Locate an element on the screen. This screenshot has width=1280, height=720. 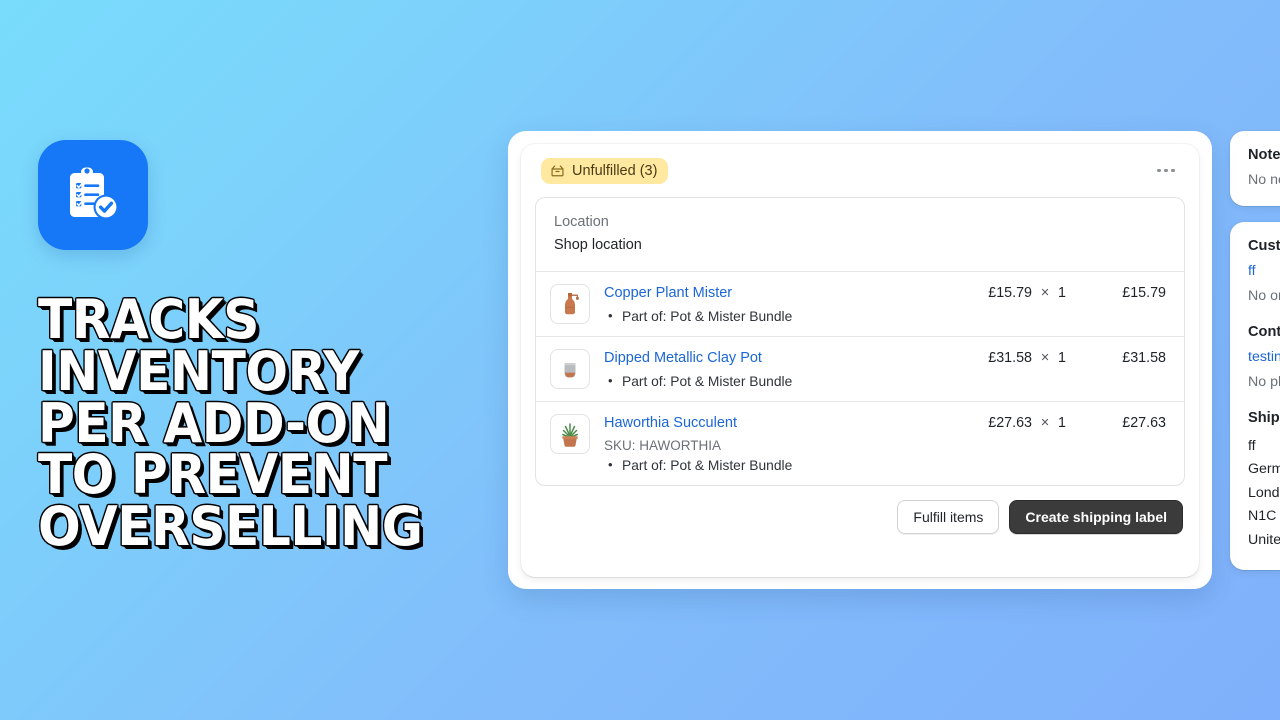
address-line: ff is located at coordinates (1252, 446).